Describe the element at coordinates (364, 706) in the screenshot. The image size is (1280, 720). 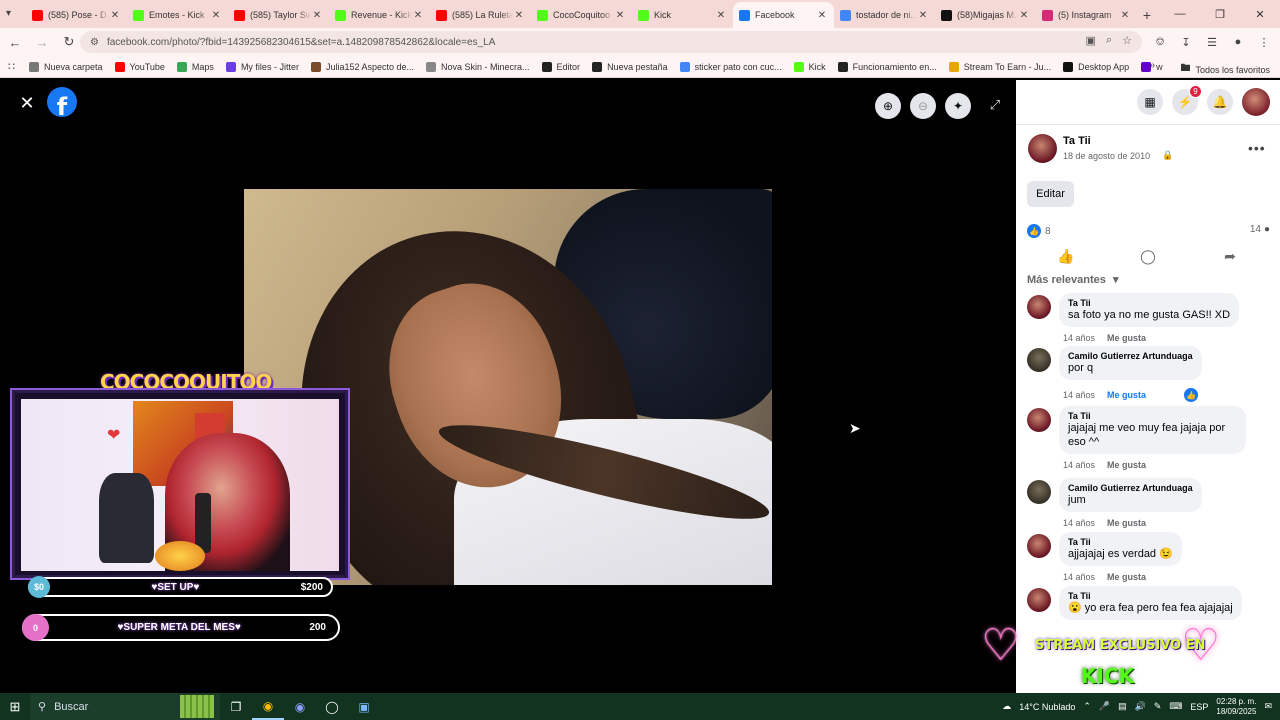
I see `app-icon: ▣` at that location.